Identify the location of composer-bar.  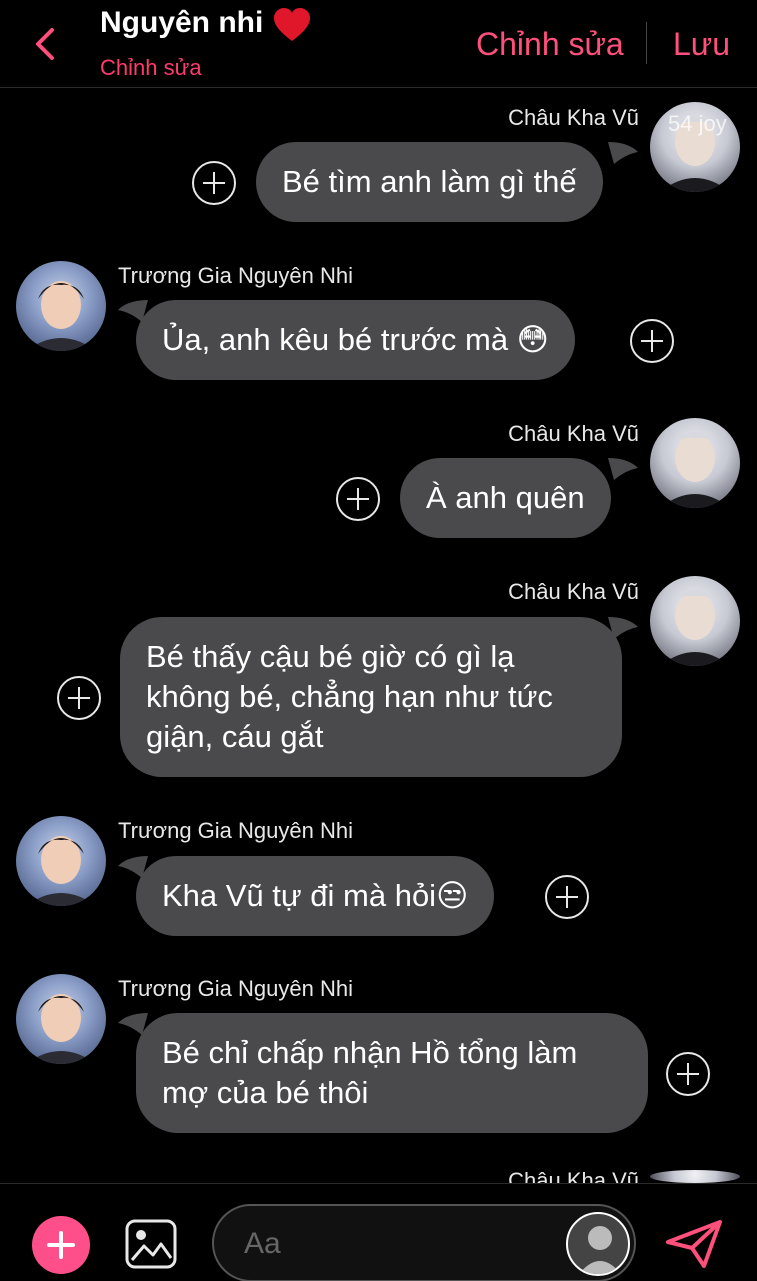
(378, 1232).